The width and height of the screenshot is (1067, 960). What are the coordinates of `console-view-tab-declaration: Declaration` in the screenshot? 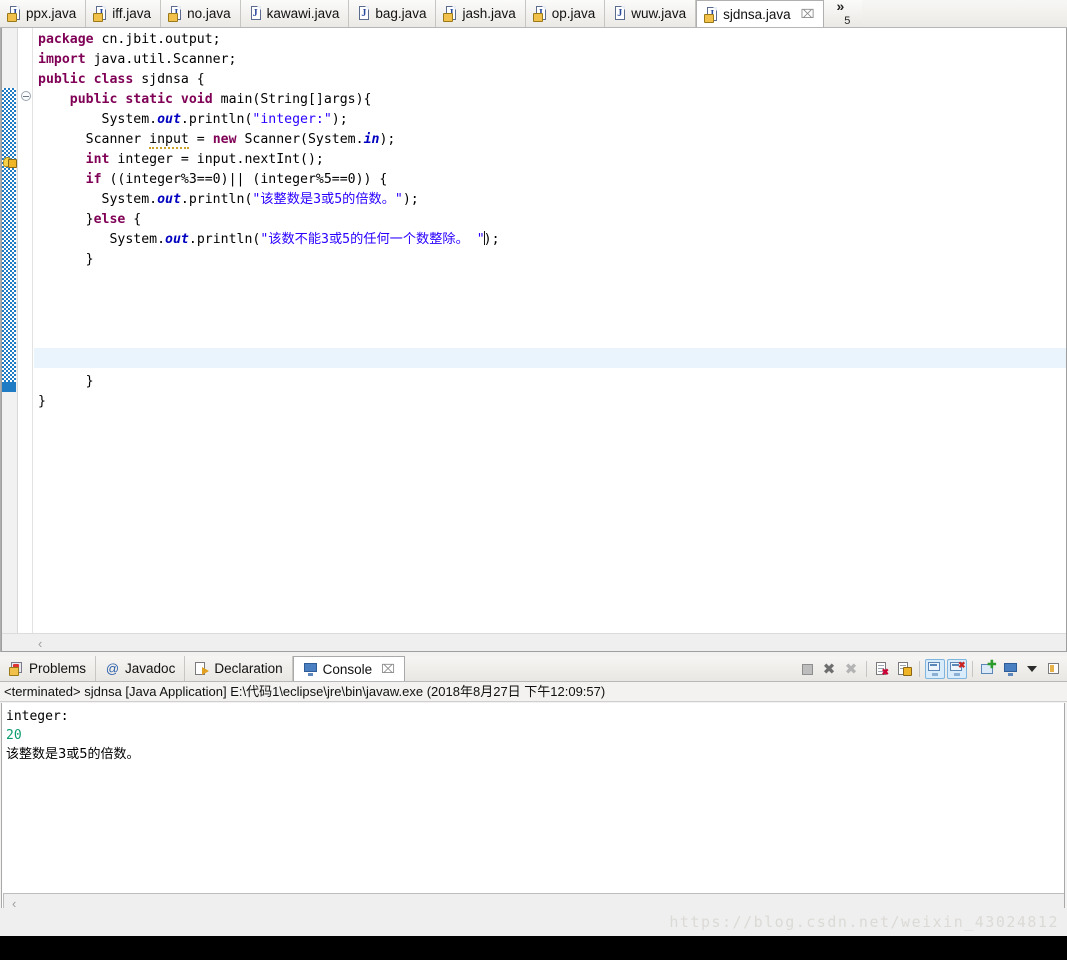 It's located at (239, 668).